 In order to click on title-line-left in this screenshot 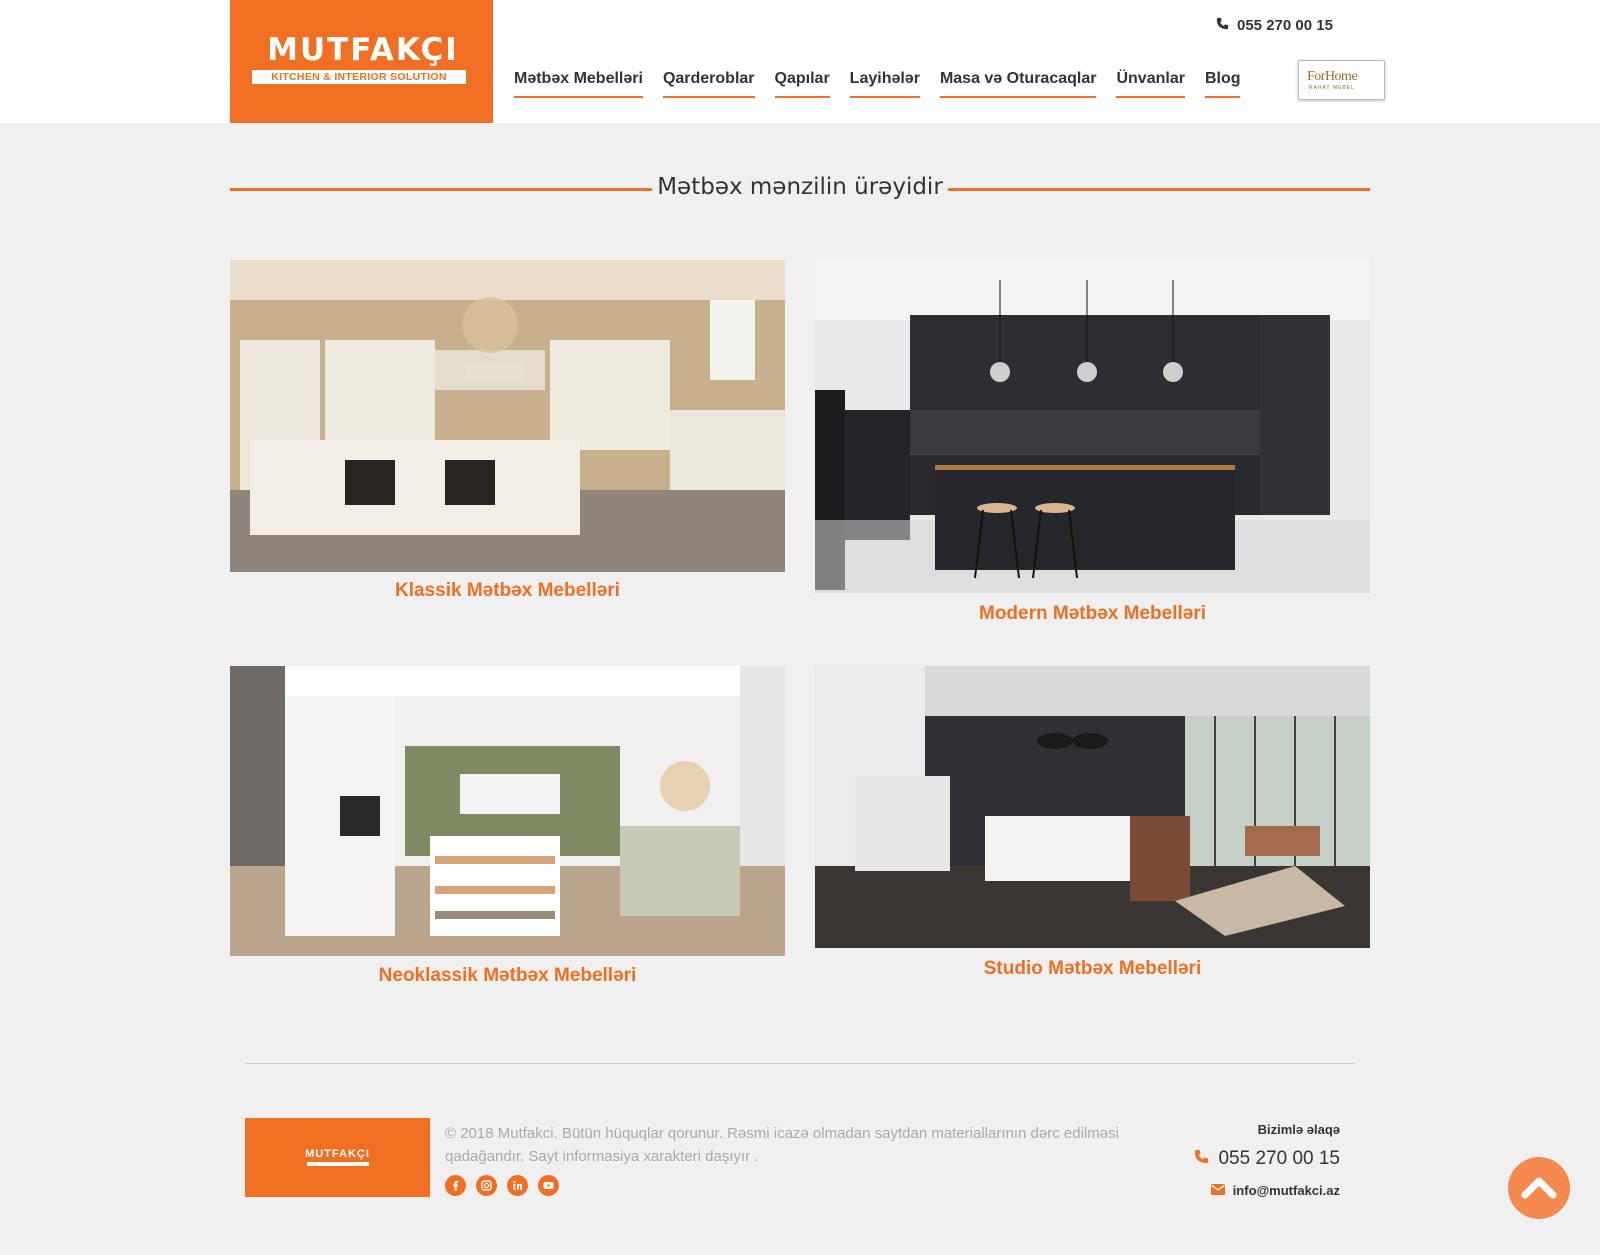, I will do `click(441, 189)`.